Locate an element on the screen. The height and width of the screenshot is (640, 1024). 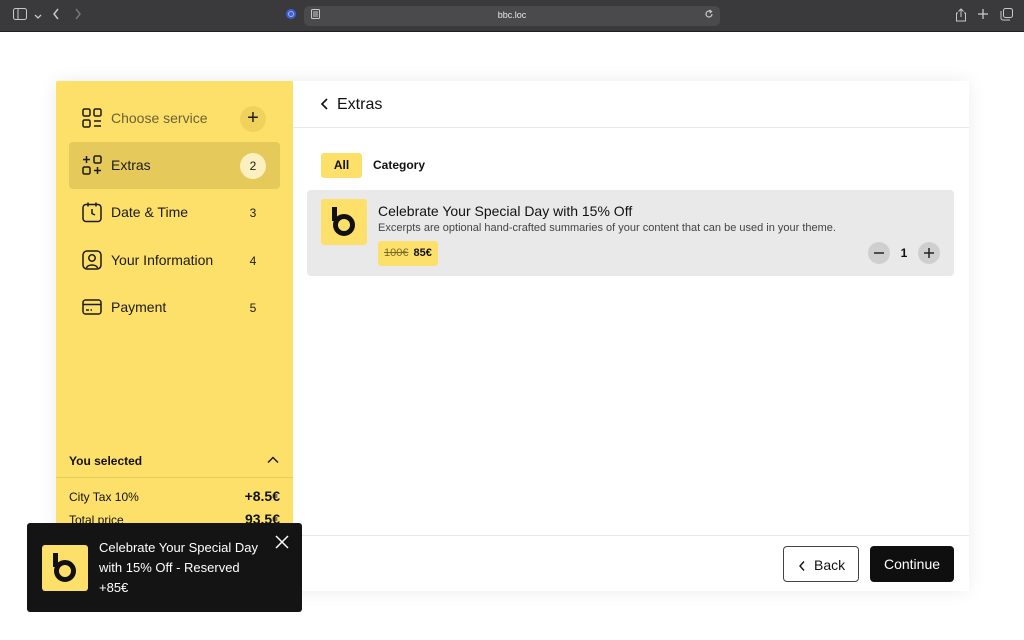
summary-row-label: City Tax 10% is located at coordinates (104, 497).